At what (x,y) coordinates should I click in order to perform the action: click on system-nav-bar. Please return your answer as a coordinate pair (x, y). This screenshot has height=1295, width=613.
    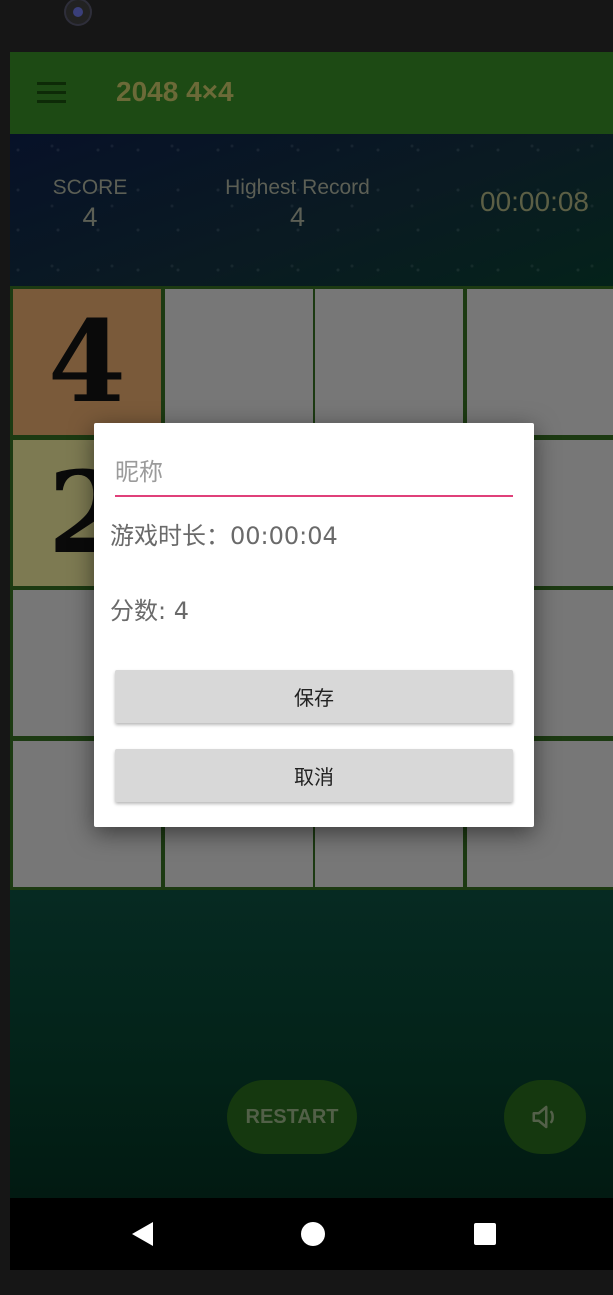
    Looking at the image, I should click on (311, 1234).